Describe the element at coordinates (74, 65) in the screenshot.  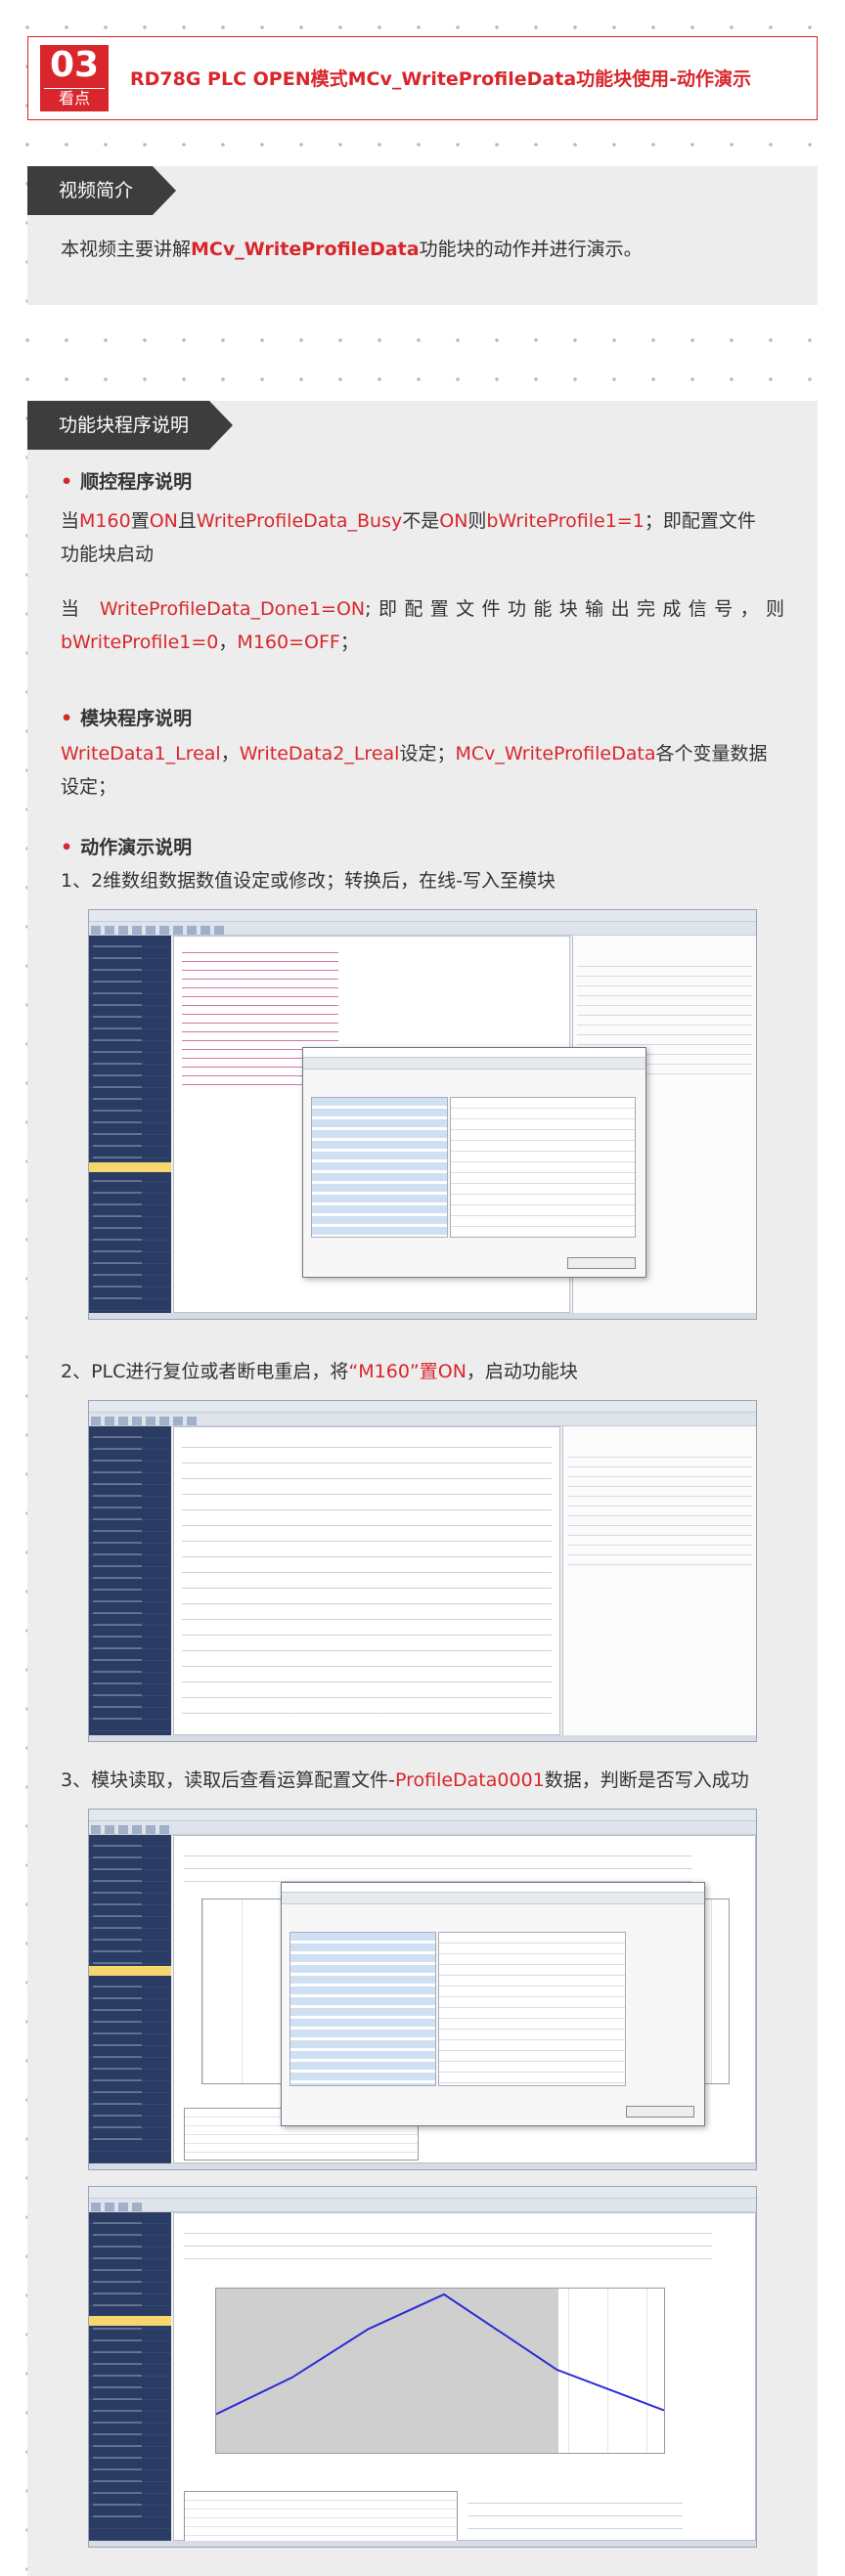
I see `badge-number: 03` at that location.